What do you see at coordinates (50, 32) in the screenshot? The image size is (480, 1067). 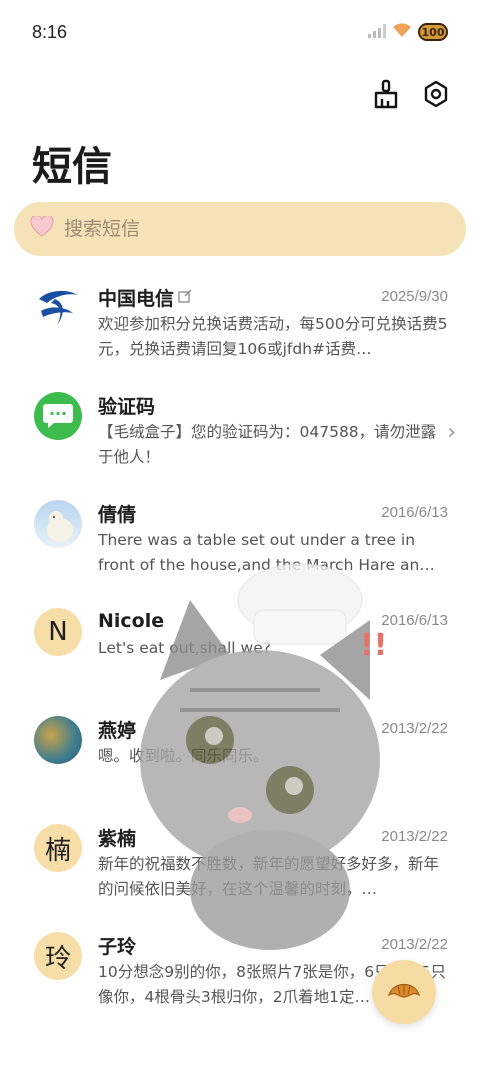 I see `status-time: 8:16` at bounding box center [50, 32].